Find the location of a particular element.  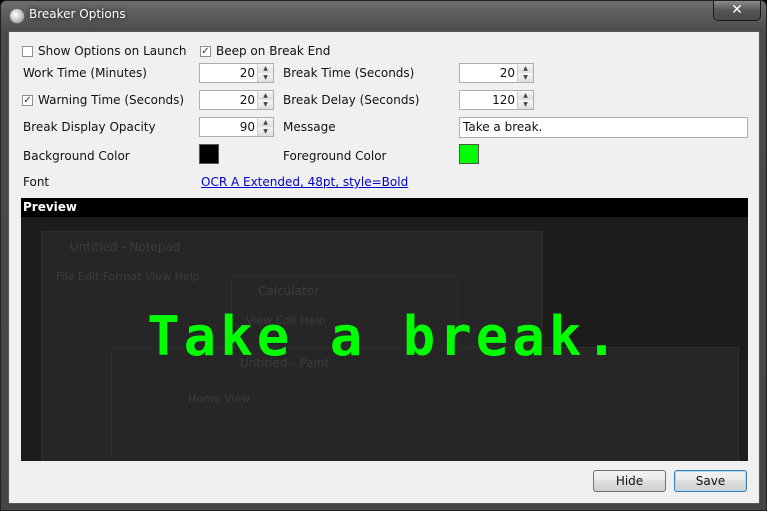

show-on-launch-checkbox is located at coordinates (27, 51).